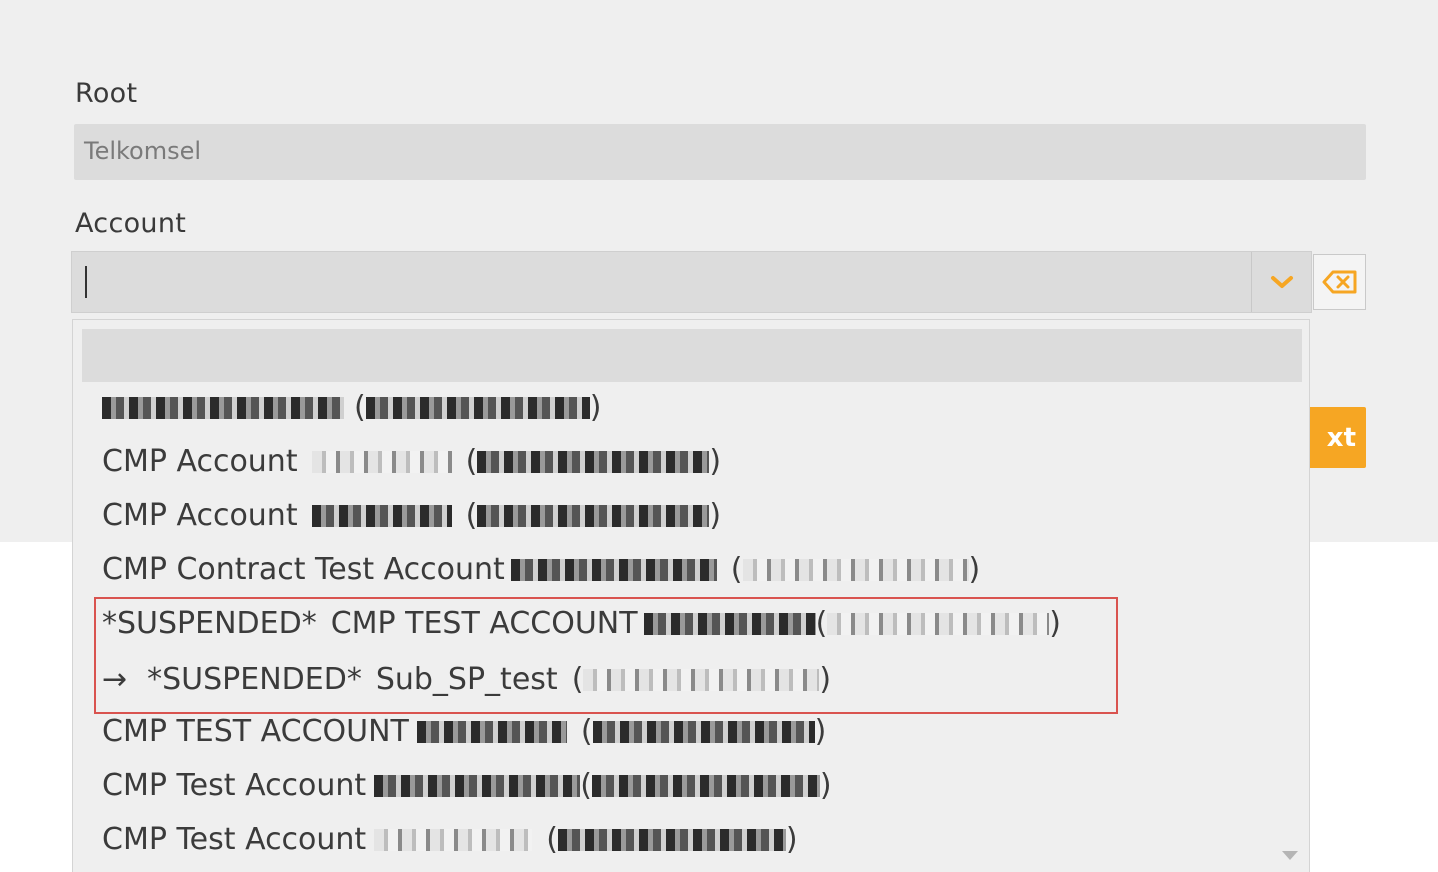 The width and height of the screenshot is (1438, 872). What do you see at coordinates (720, 152) in the screenshot?
I see `root-field: Telkomsel` at bounding box center [720, 152].